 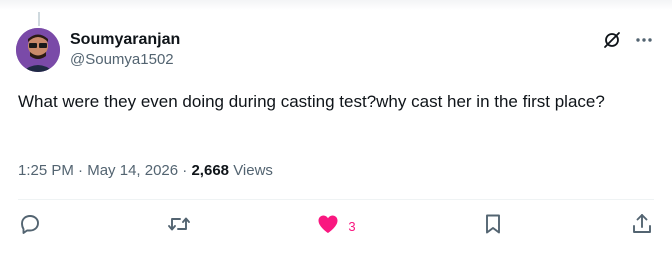 I want to click on avatar, so click(x=38, y=50).